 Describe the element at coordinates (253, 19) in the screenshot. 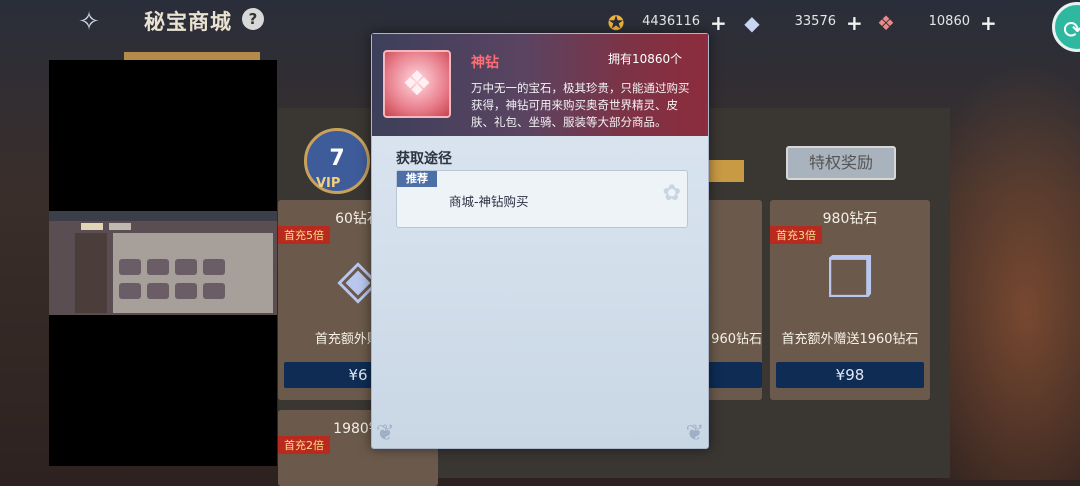

I see `help-button: ?` at that location.